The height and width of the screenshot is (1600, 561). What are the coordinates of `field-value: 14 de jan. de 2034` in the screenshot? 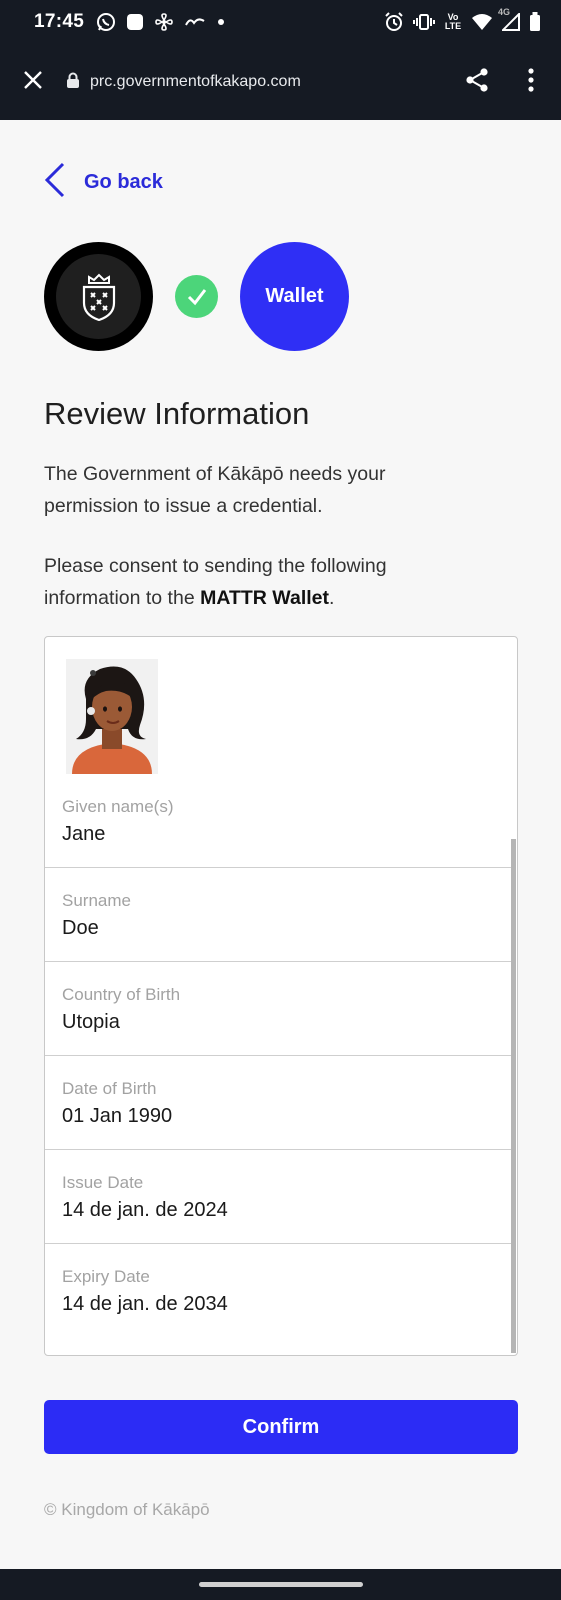 It's located at (145, 1304).